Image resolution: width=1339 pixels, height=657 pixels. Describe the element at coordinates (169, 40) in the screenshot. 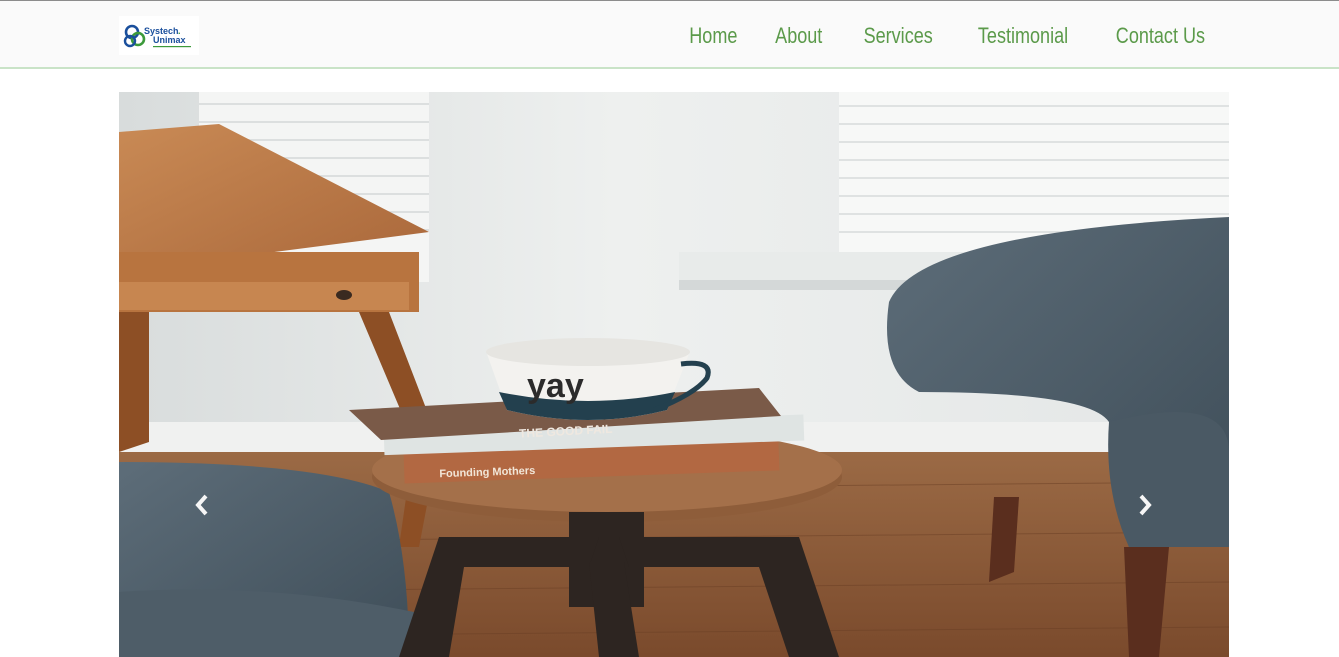

I see `logo-text-2: Unimax` at that location.